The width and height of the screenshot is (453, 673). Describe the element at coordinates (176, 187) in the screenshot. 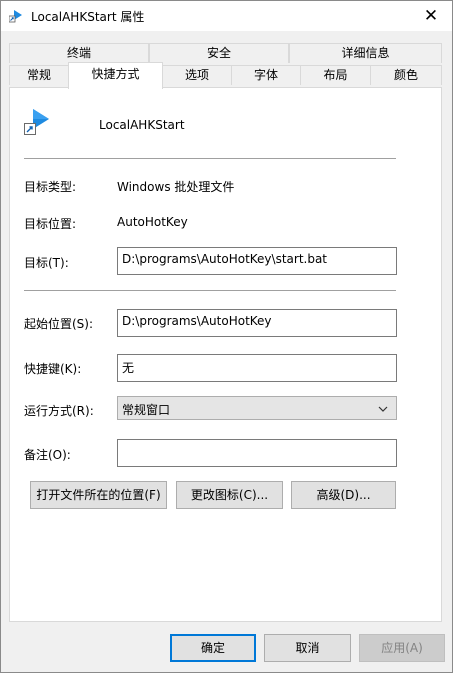

I see `target-type-value: Windows 批处理文件` at that location.